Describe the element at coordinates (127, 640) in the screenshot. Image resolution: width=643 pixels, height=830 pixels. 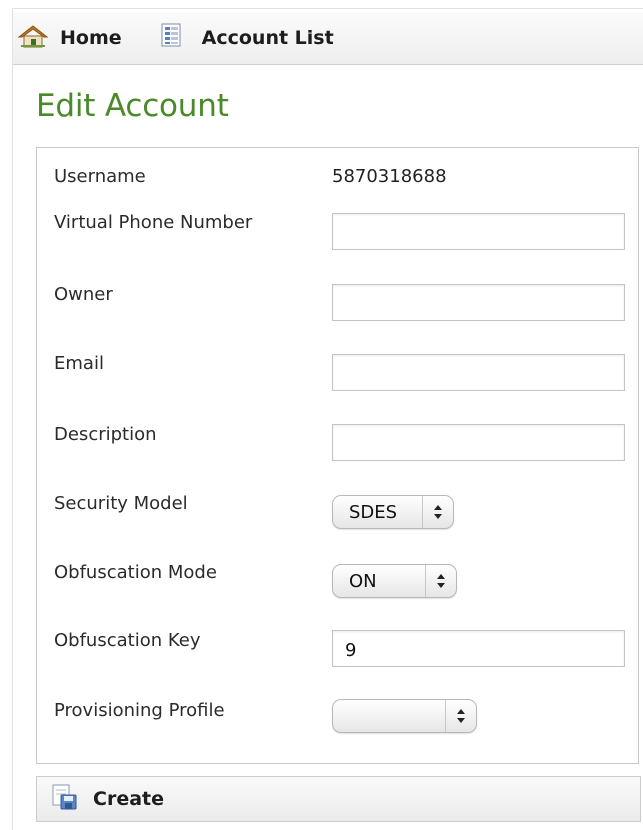
I see `obfuscation-key-label: Obfuscation Key` at that location.